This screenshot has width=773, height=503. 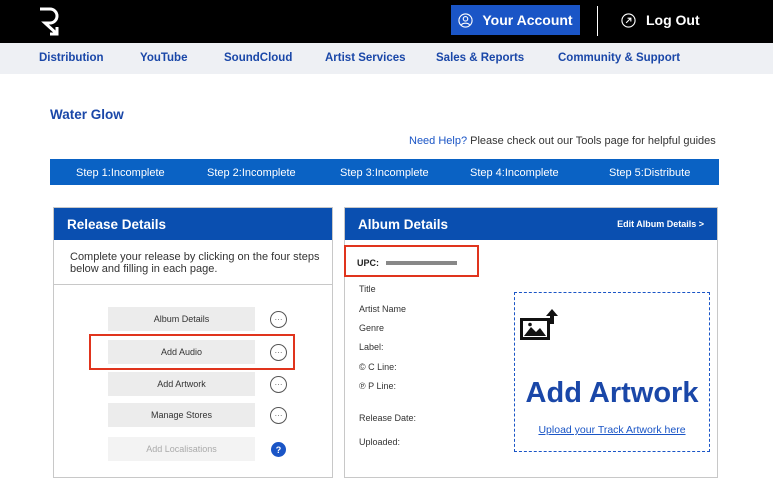 What do you see at coordinates (612, 393) in the screenshot?
I see `add-artwork-heading: Add Artwork` at bounding box center [612, 393].